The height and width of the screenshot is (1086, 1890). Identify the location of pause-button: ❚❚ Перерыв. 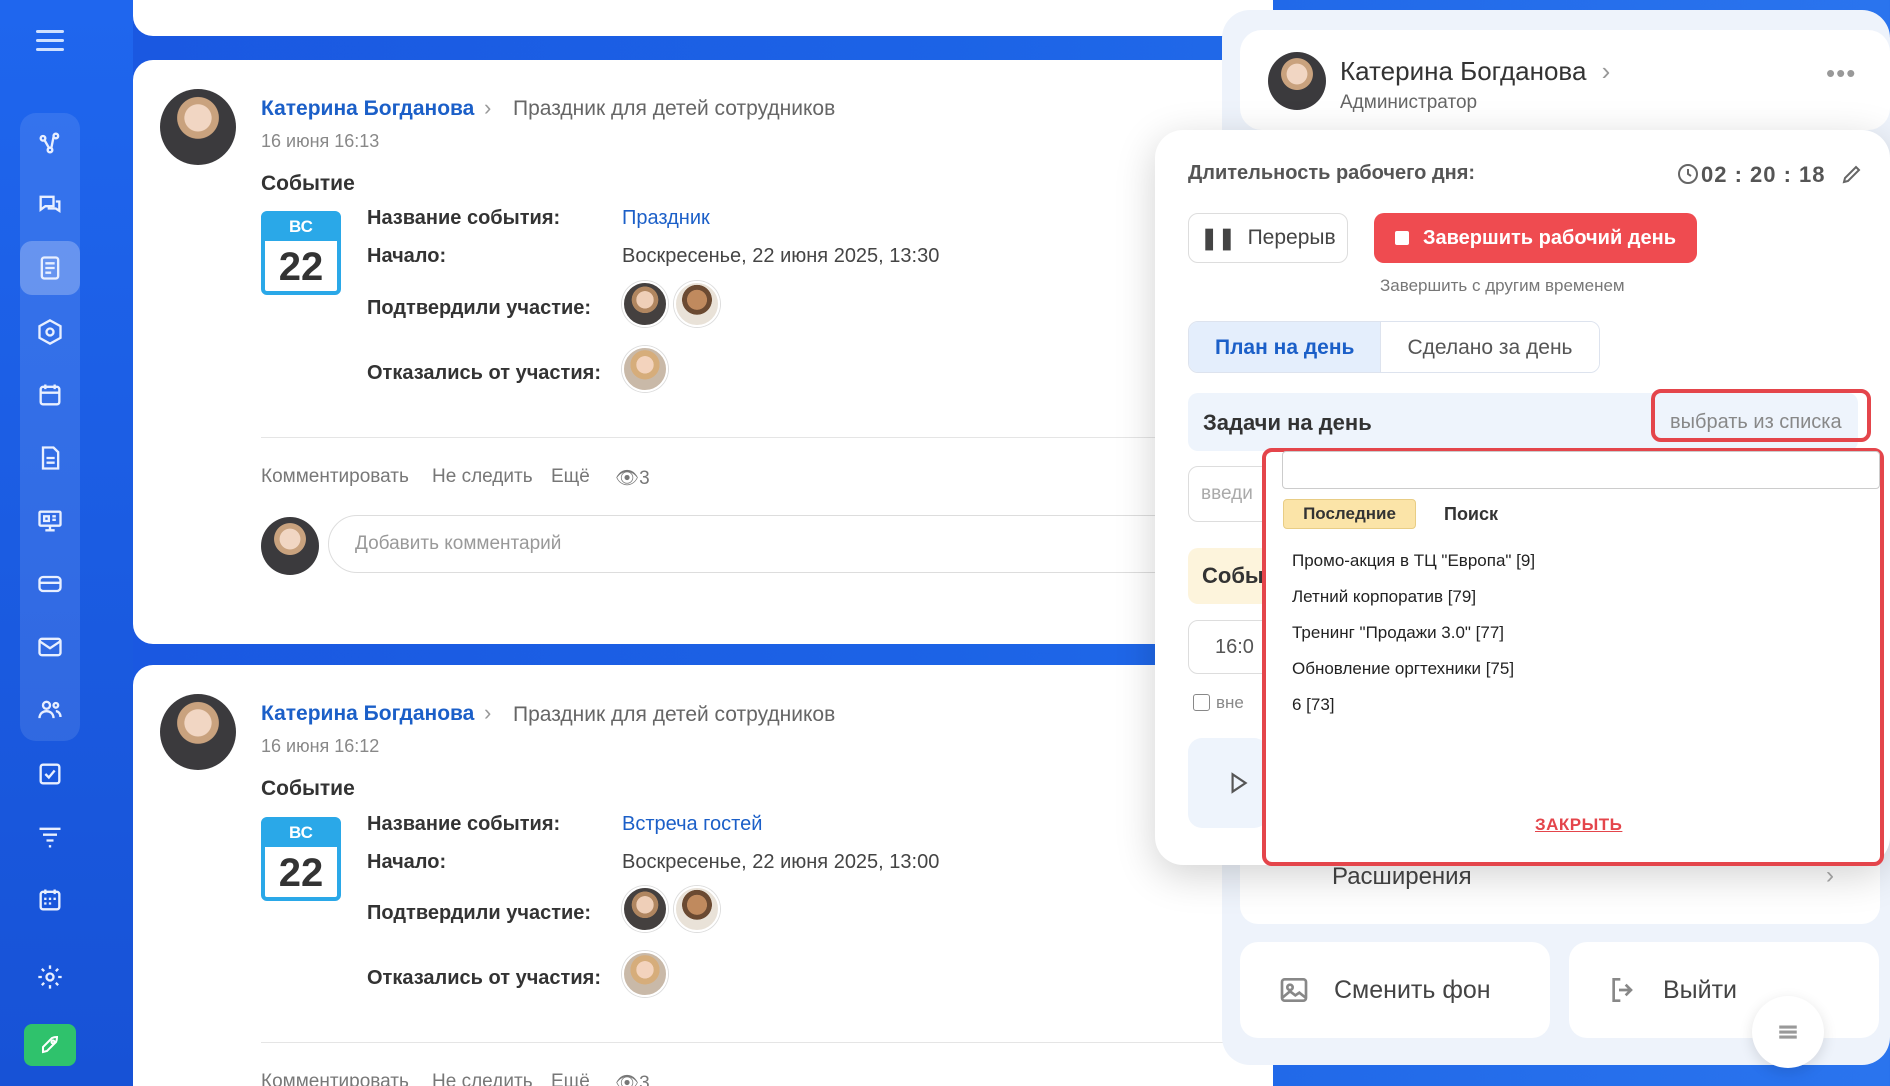
(1268, 238).